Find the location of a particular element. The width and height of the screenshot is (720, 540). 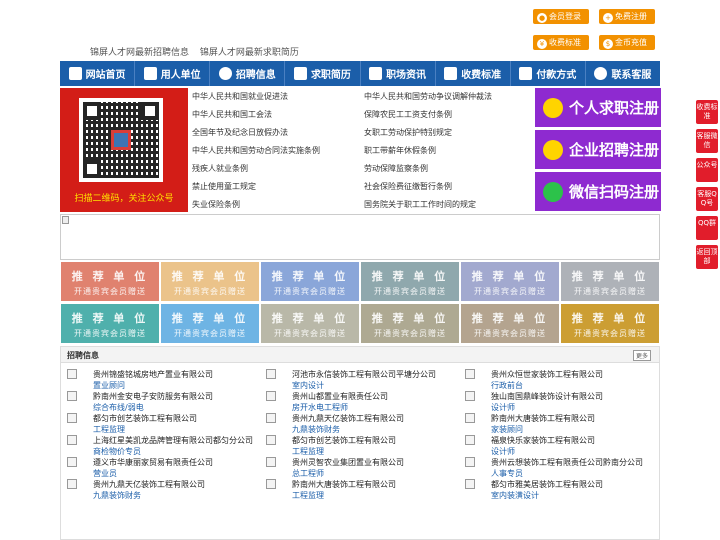

job-position: 商检物价专员 is located at coordinates (117, 451).